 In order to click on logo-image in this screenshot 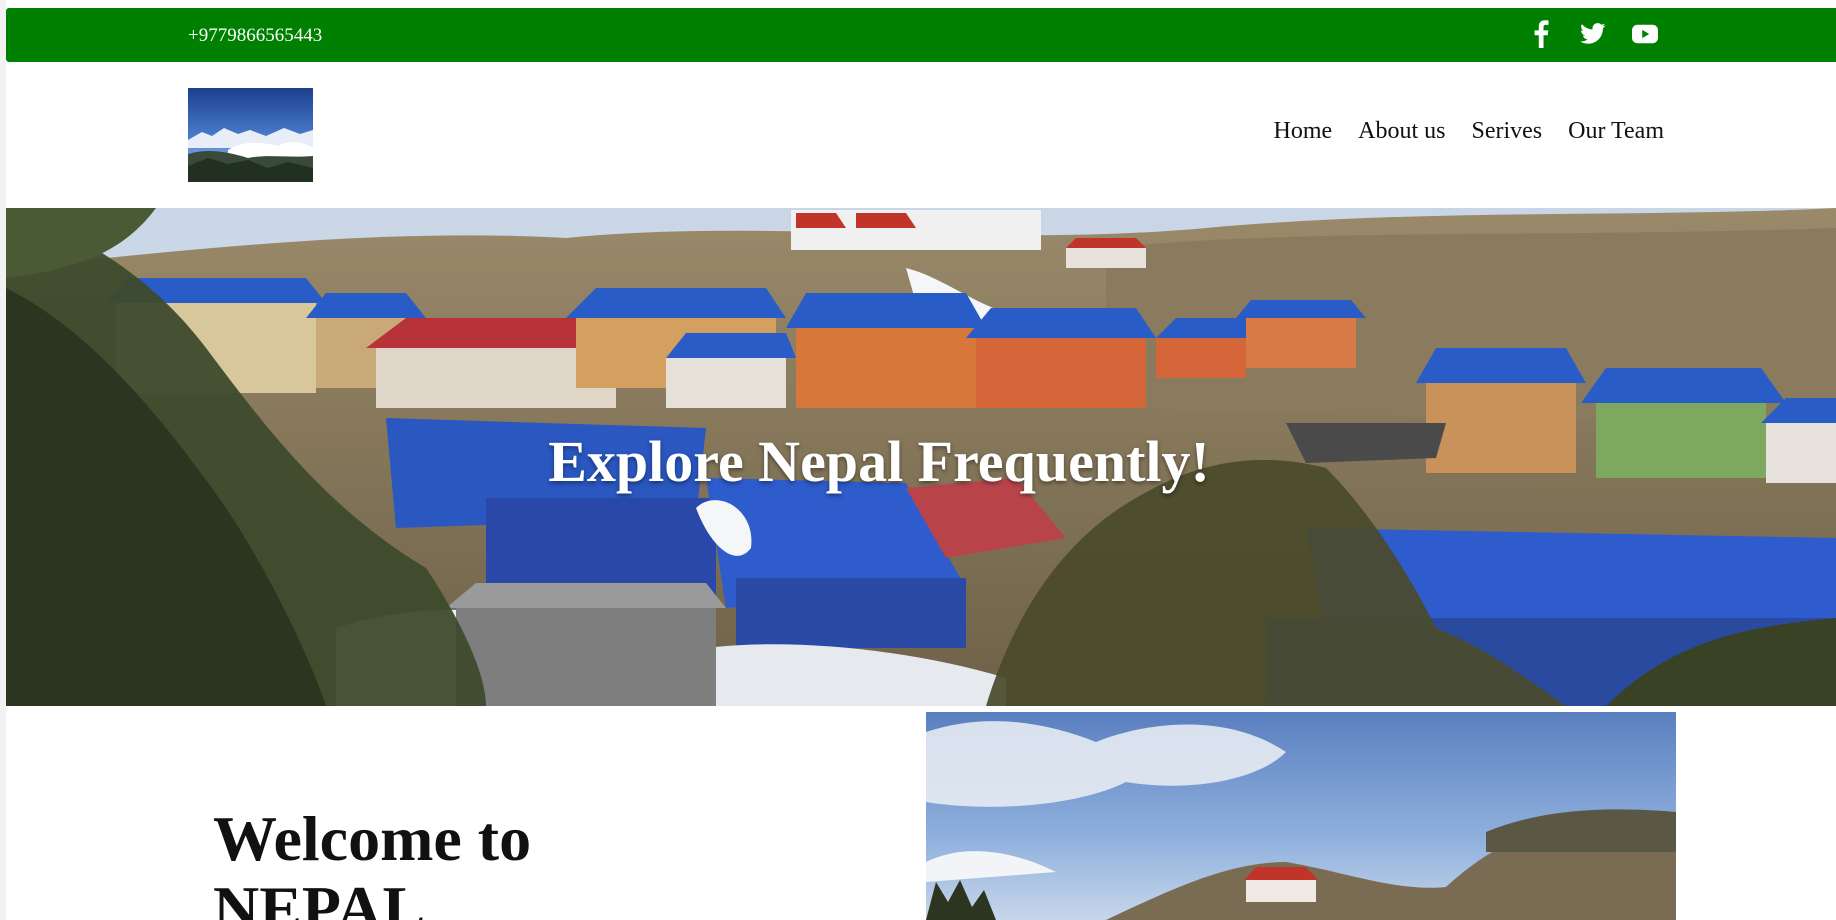, I will do `click(250, 135)`.